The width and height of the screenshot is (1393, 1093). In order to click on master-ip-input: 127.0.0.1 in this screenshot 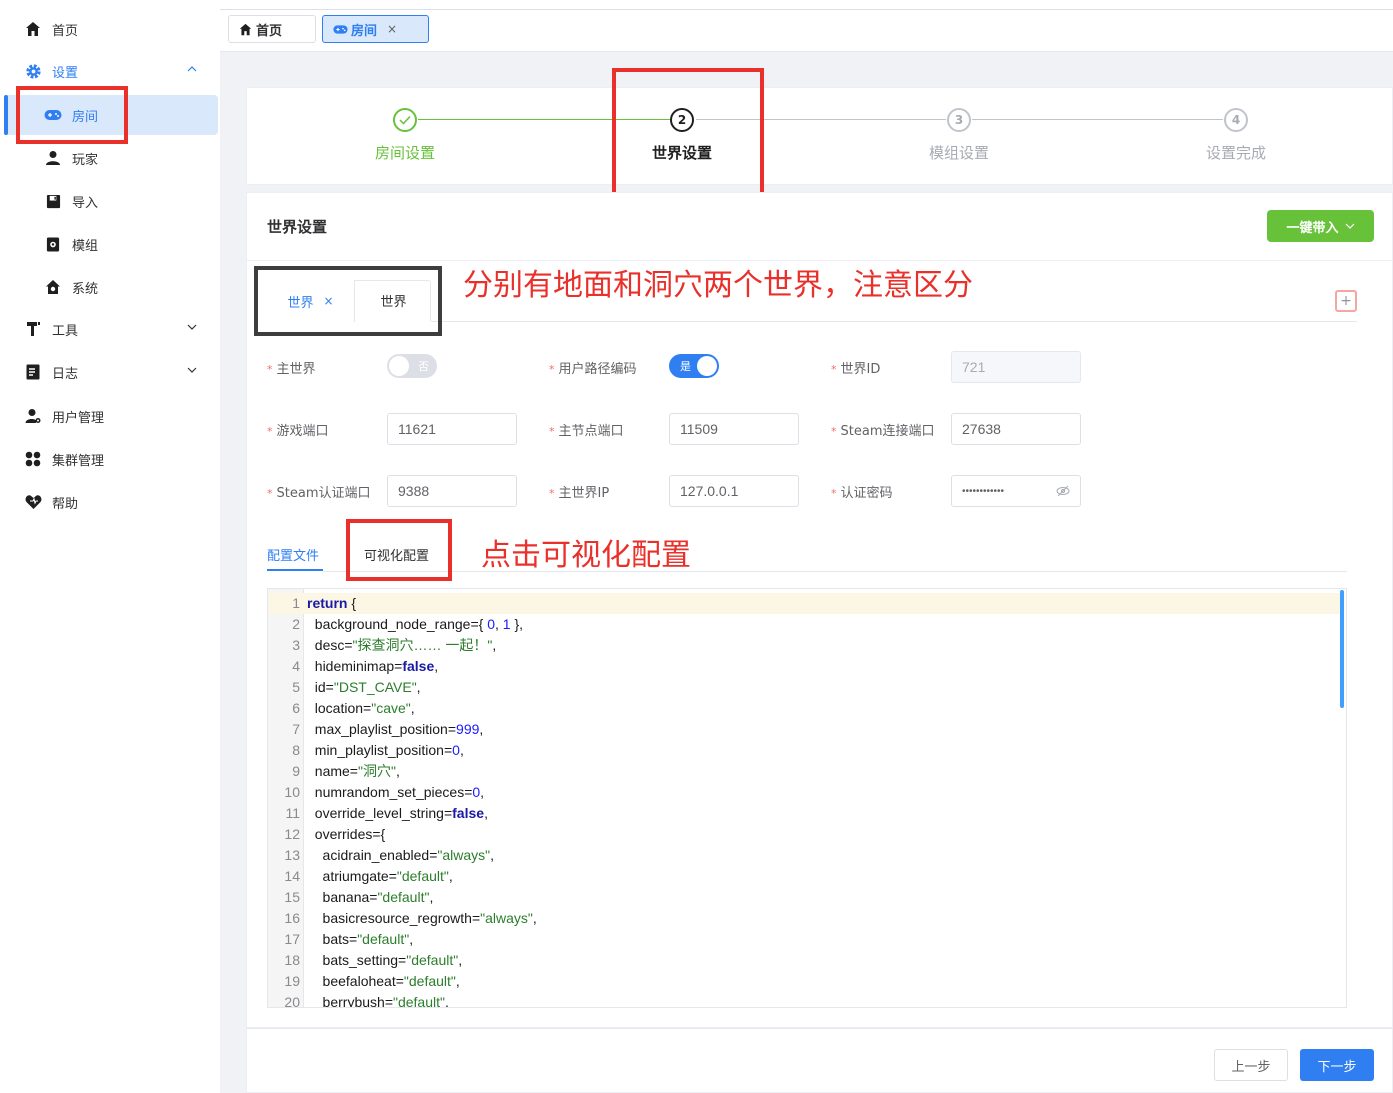, I will do `click(734, 491)`.